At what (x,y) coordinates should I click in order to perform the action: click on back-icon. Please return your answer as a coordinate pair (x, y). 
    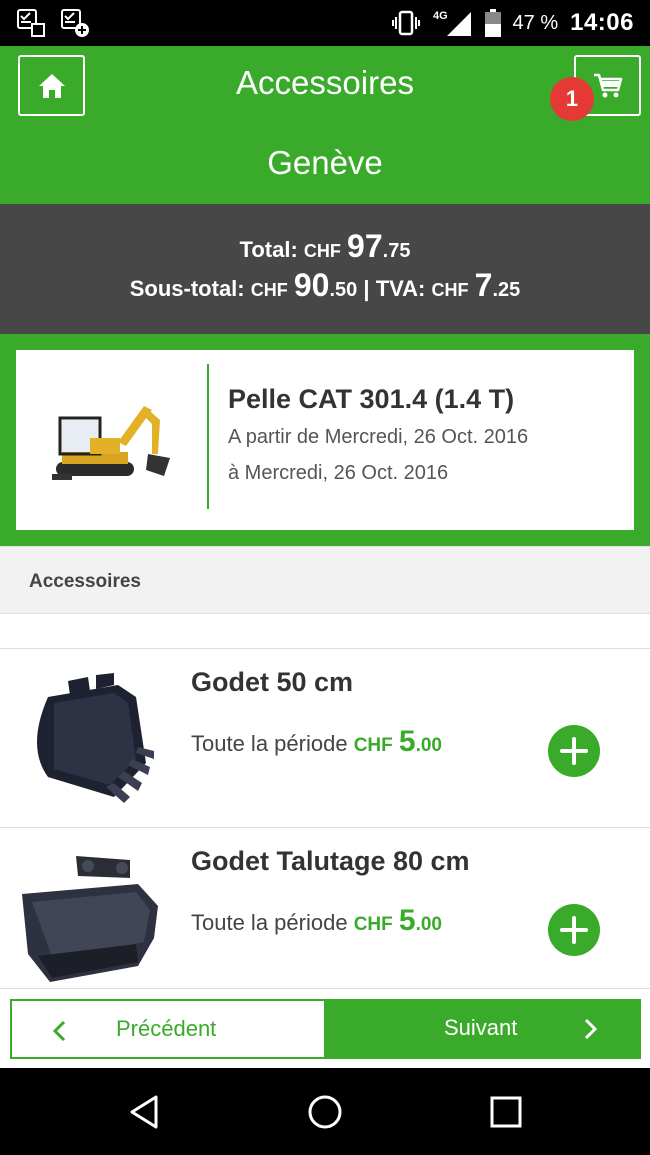
    Looking at the image, I should click on (144, 1112).